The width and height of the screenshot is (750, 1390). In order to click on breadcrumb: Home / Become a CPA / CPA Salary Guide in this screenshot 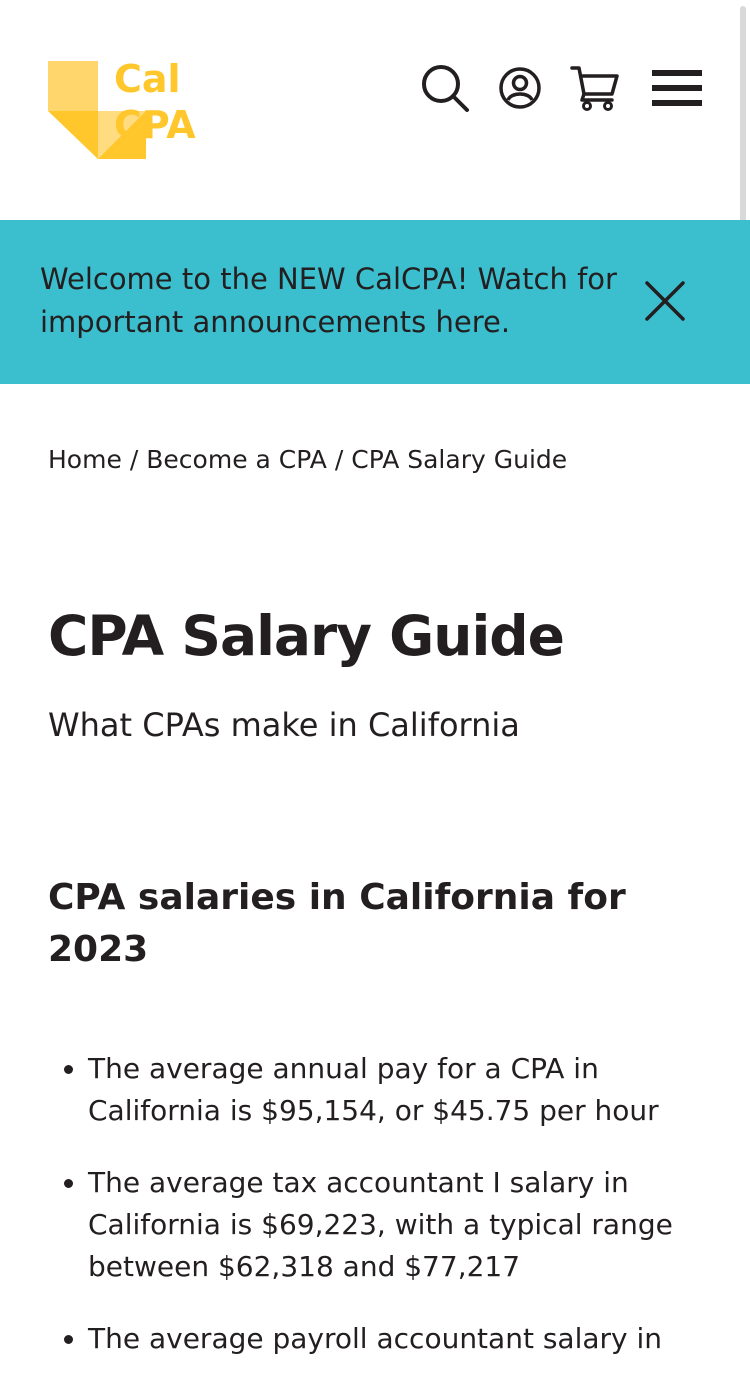, I will do `click(307, 460)`.